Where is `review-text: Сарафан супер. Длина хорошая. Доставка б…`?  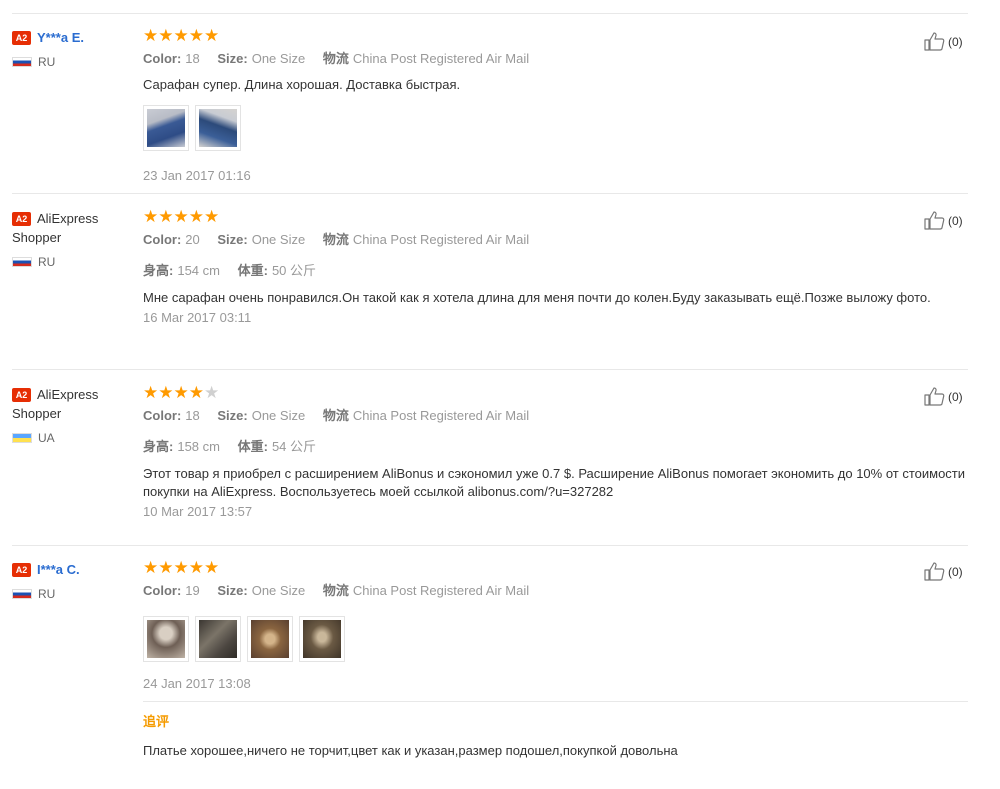 review-text: Сарафан супер. Длина хорошая. Доставка б… is located at coordinates (302, 84).